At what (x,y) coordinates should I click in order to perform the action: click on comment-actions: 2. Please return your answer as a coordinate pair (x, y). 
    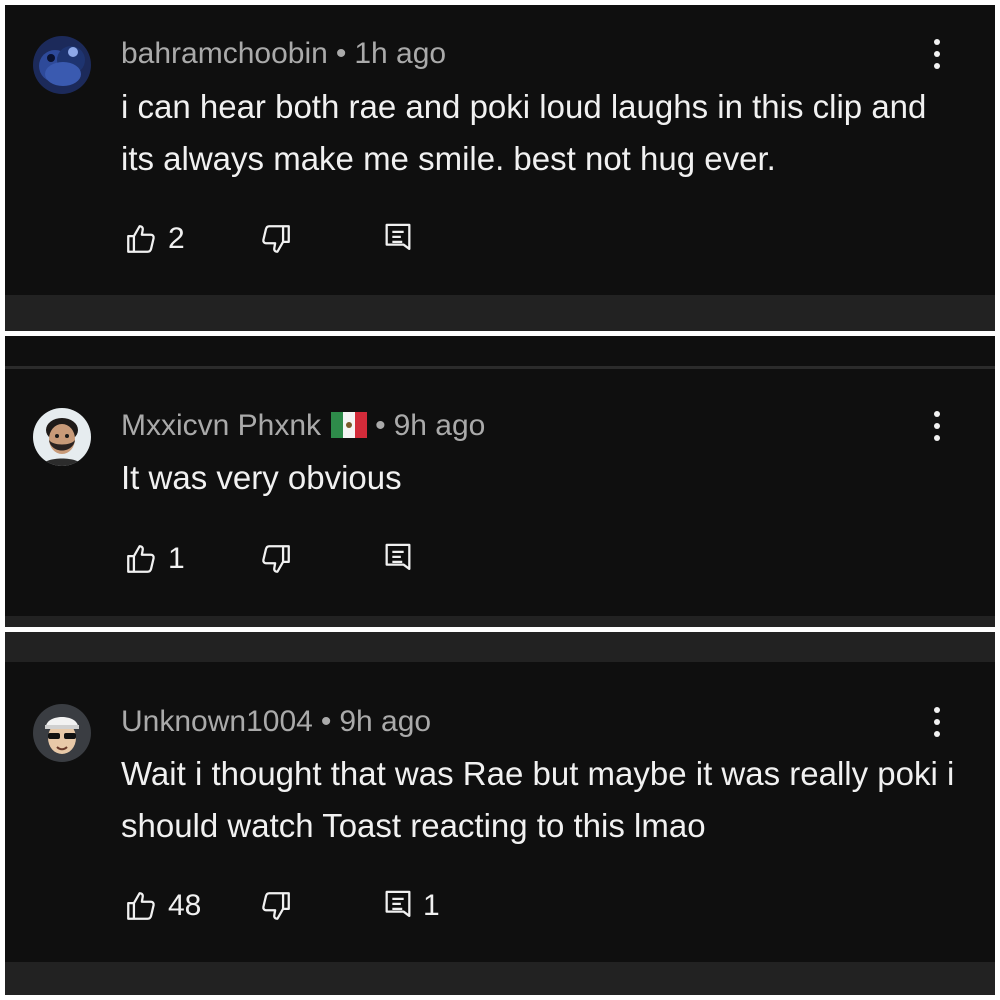
    Looking at the image, I should click on (281, 239).